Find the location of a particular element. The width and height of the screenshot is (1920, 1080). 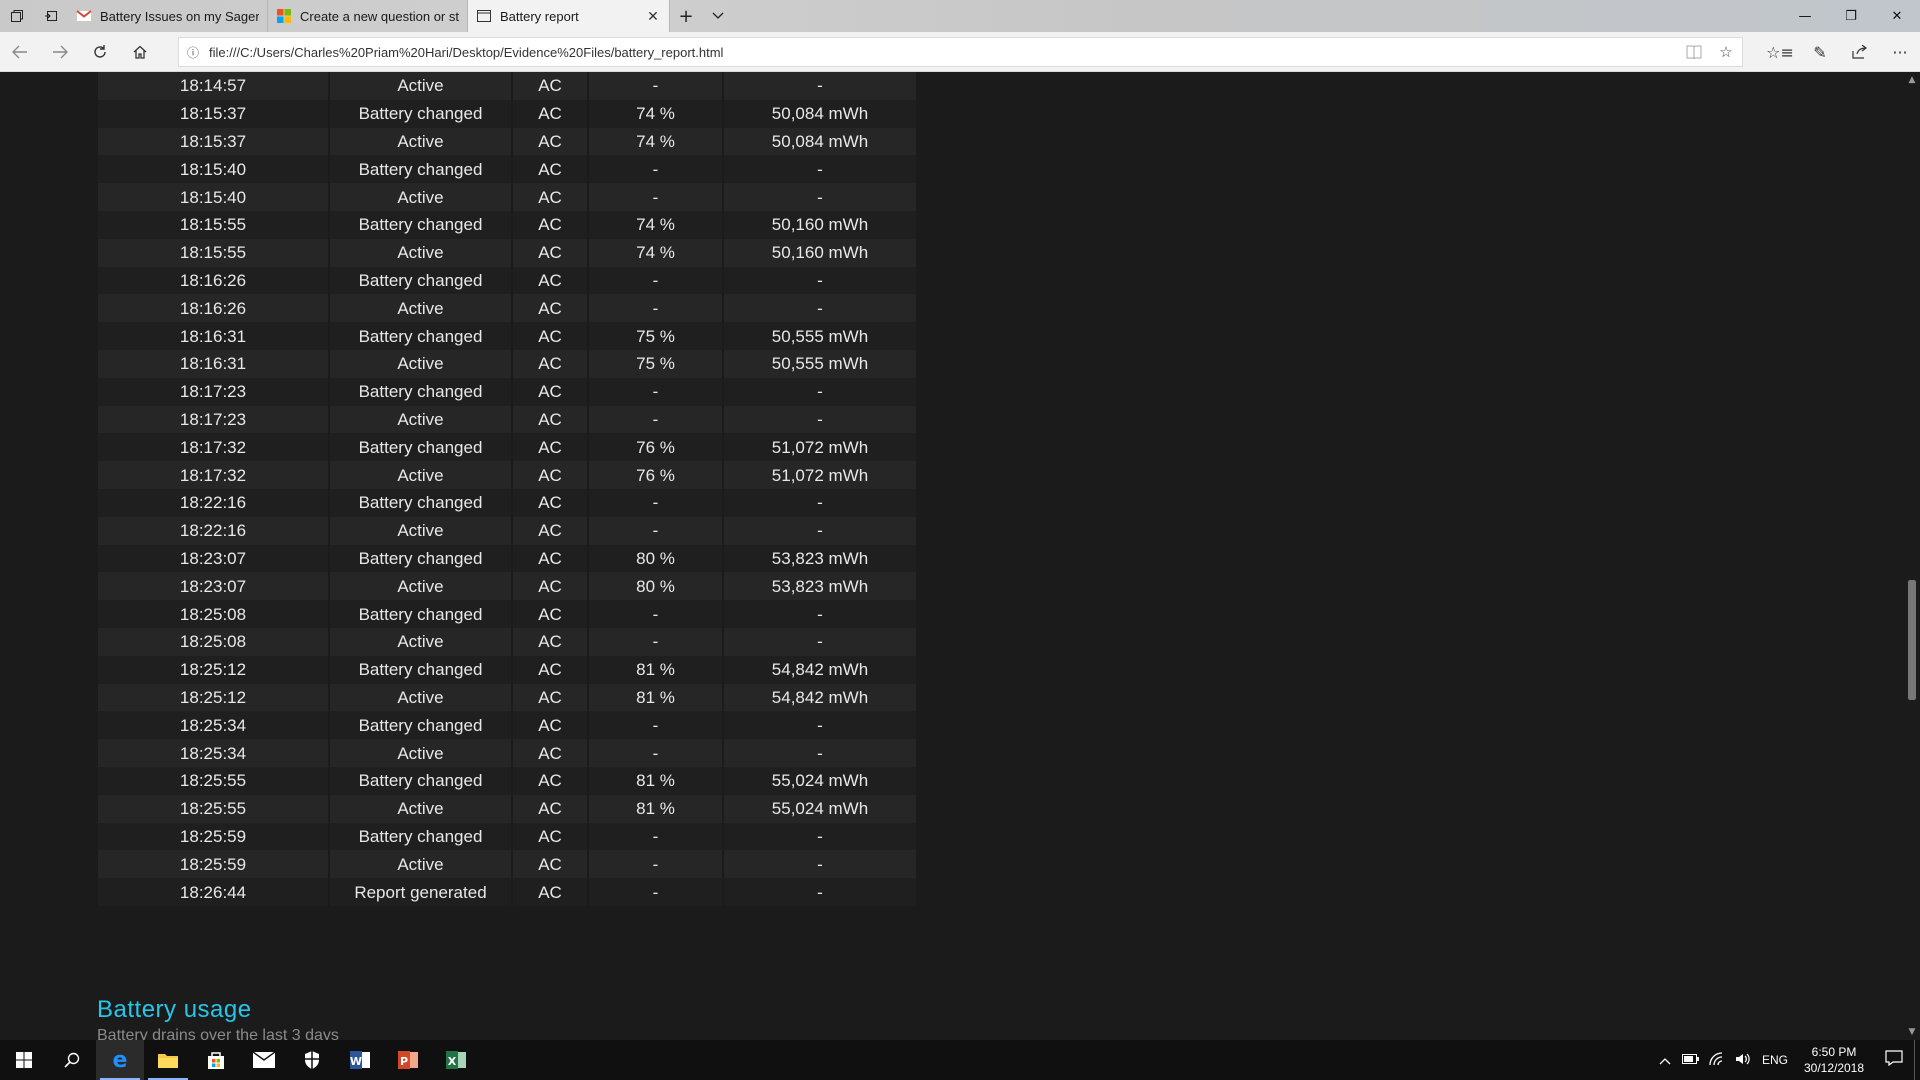

file-explorer-icon is located at coordinates (168, 1060).